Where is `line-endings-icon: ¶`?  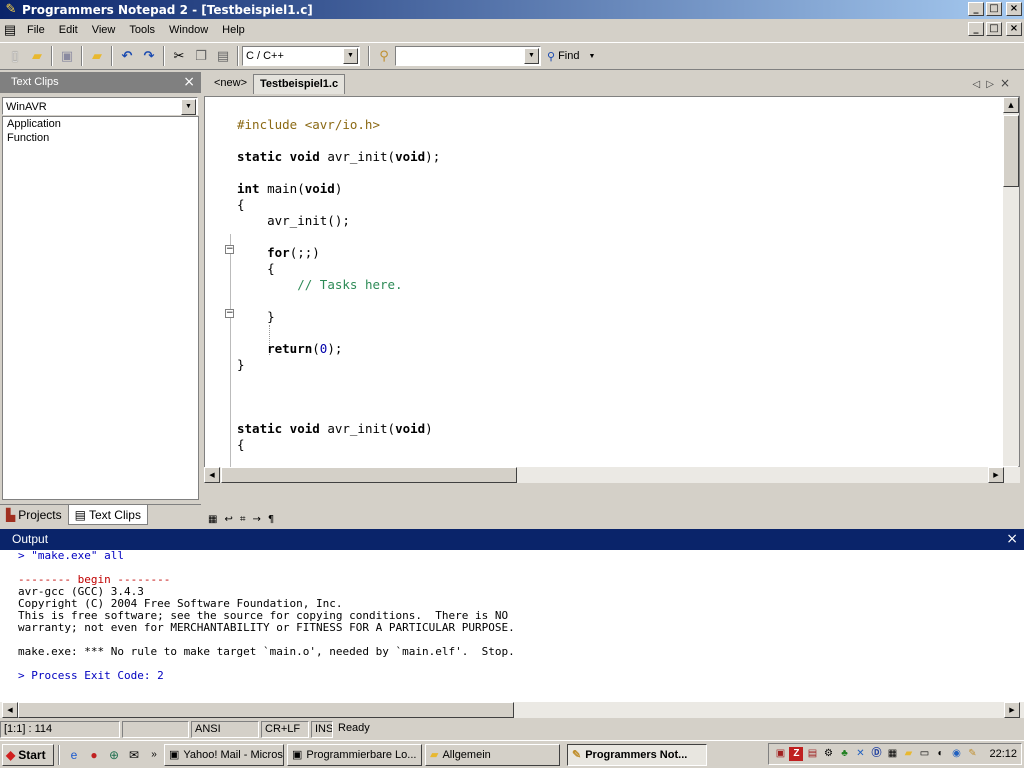 line-endings-icon: ¶ is located at coordinates (271, 519).